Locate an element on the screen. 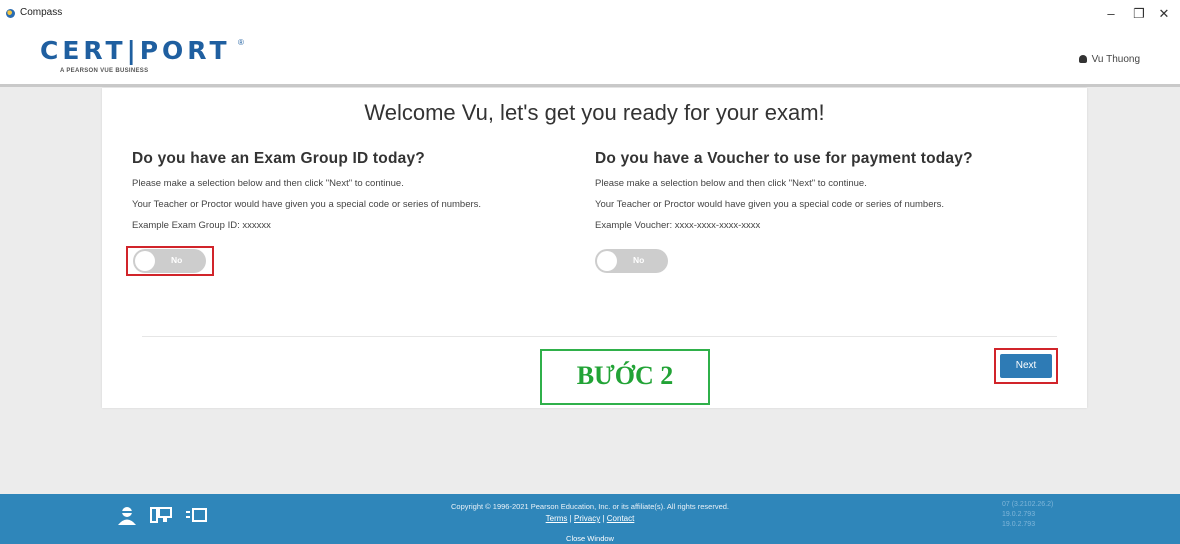  user-menu: Vu Thuong is located at coordinates (1109, 59).